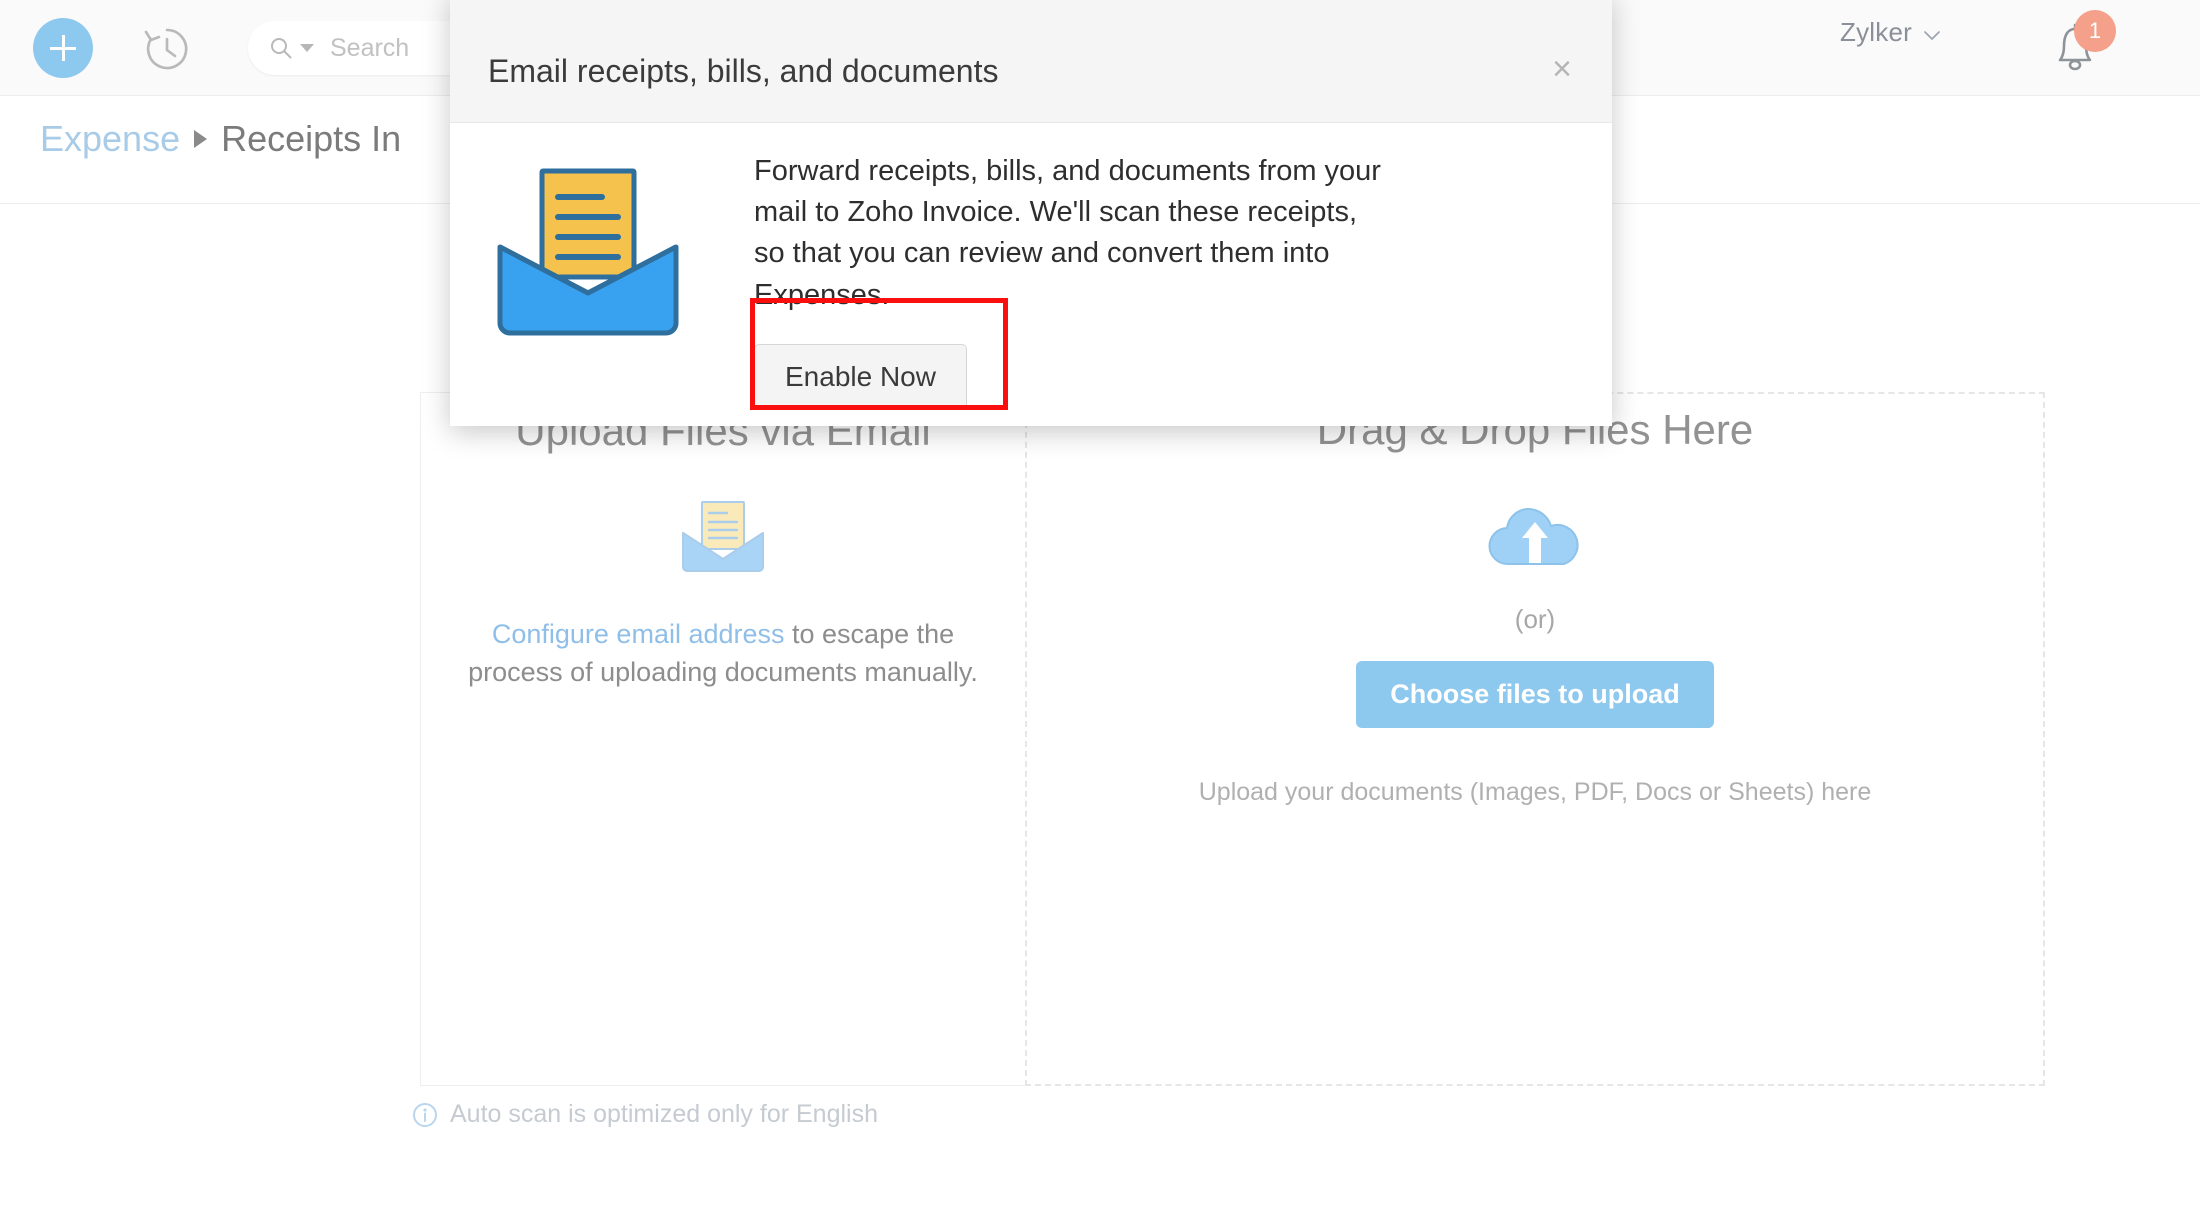  I want to click on modal-header: Email receipts, bills, and documents ×, so click(1031, 61).